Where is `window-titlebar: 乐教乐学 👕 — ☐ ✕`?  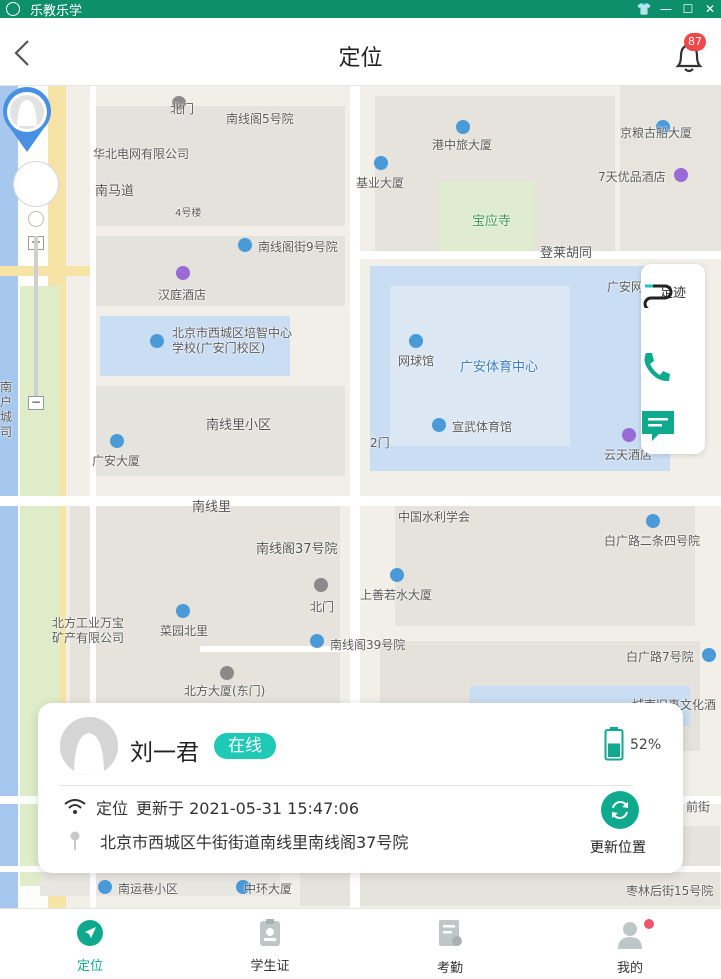
window-titlebar: 乐教乐学 👕 — ☐ ✕ is located at coordinates (360, 9).